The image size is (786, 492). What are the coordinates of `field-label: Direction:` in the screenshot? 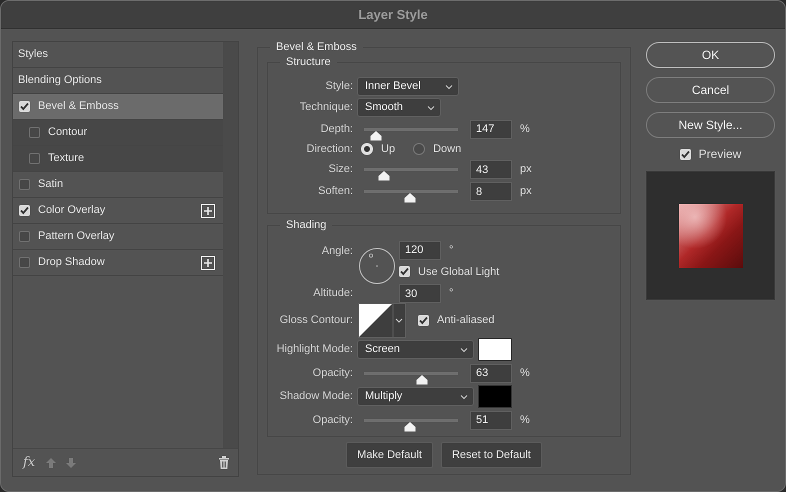 It's located at (329, 149).